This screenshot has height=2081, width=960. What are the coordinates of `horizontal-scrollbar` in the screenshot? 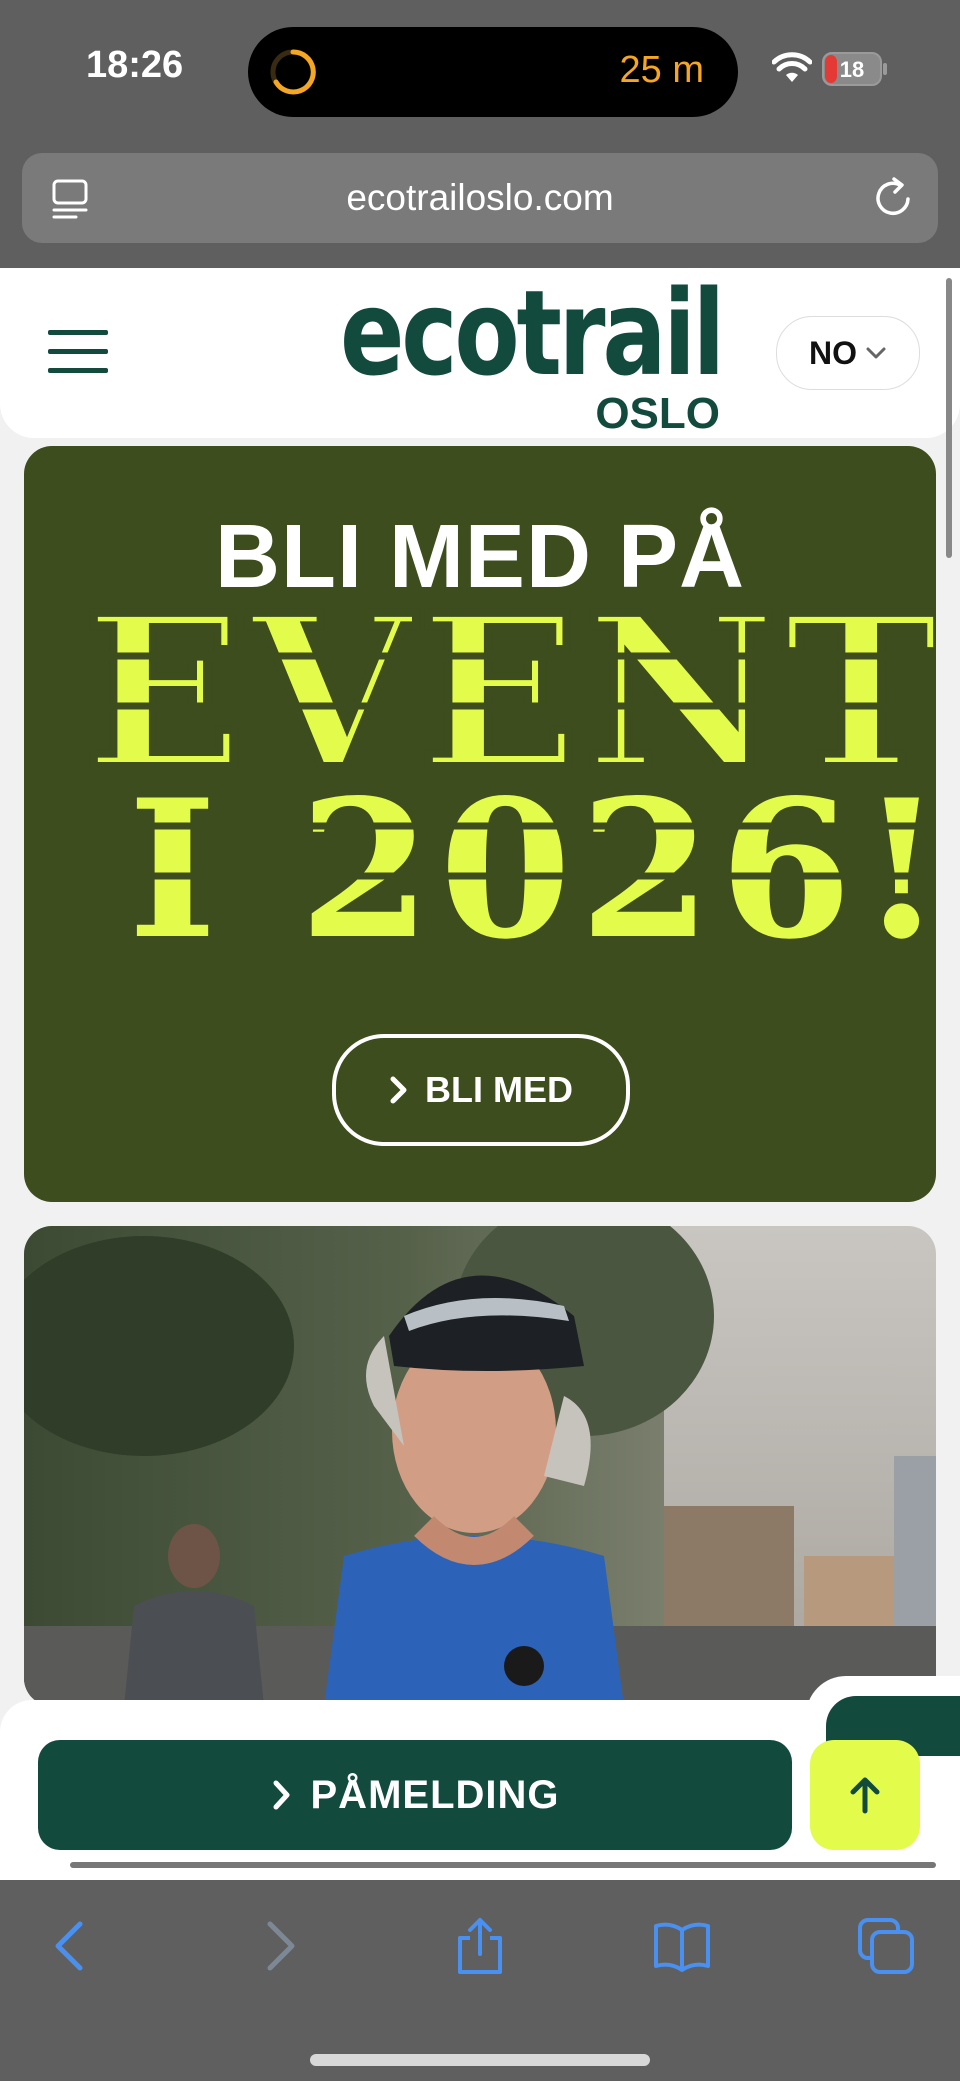 It's located at (503, 1865).